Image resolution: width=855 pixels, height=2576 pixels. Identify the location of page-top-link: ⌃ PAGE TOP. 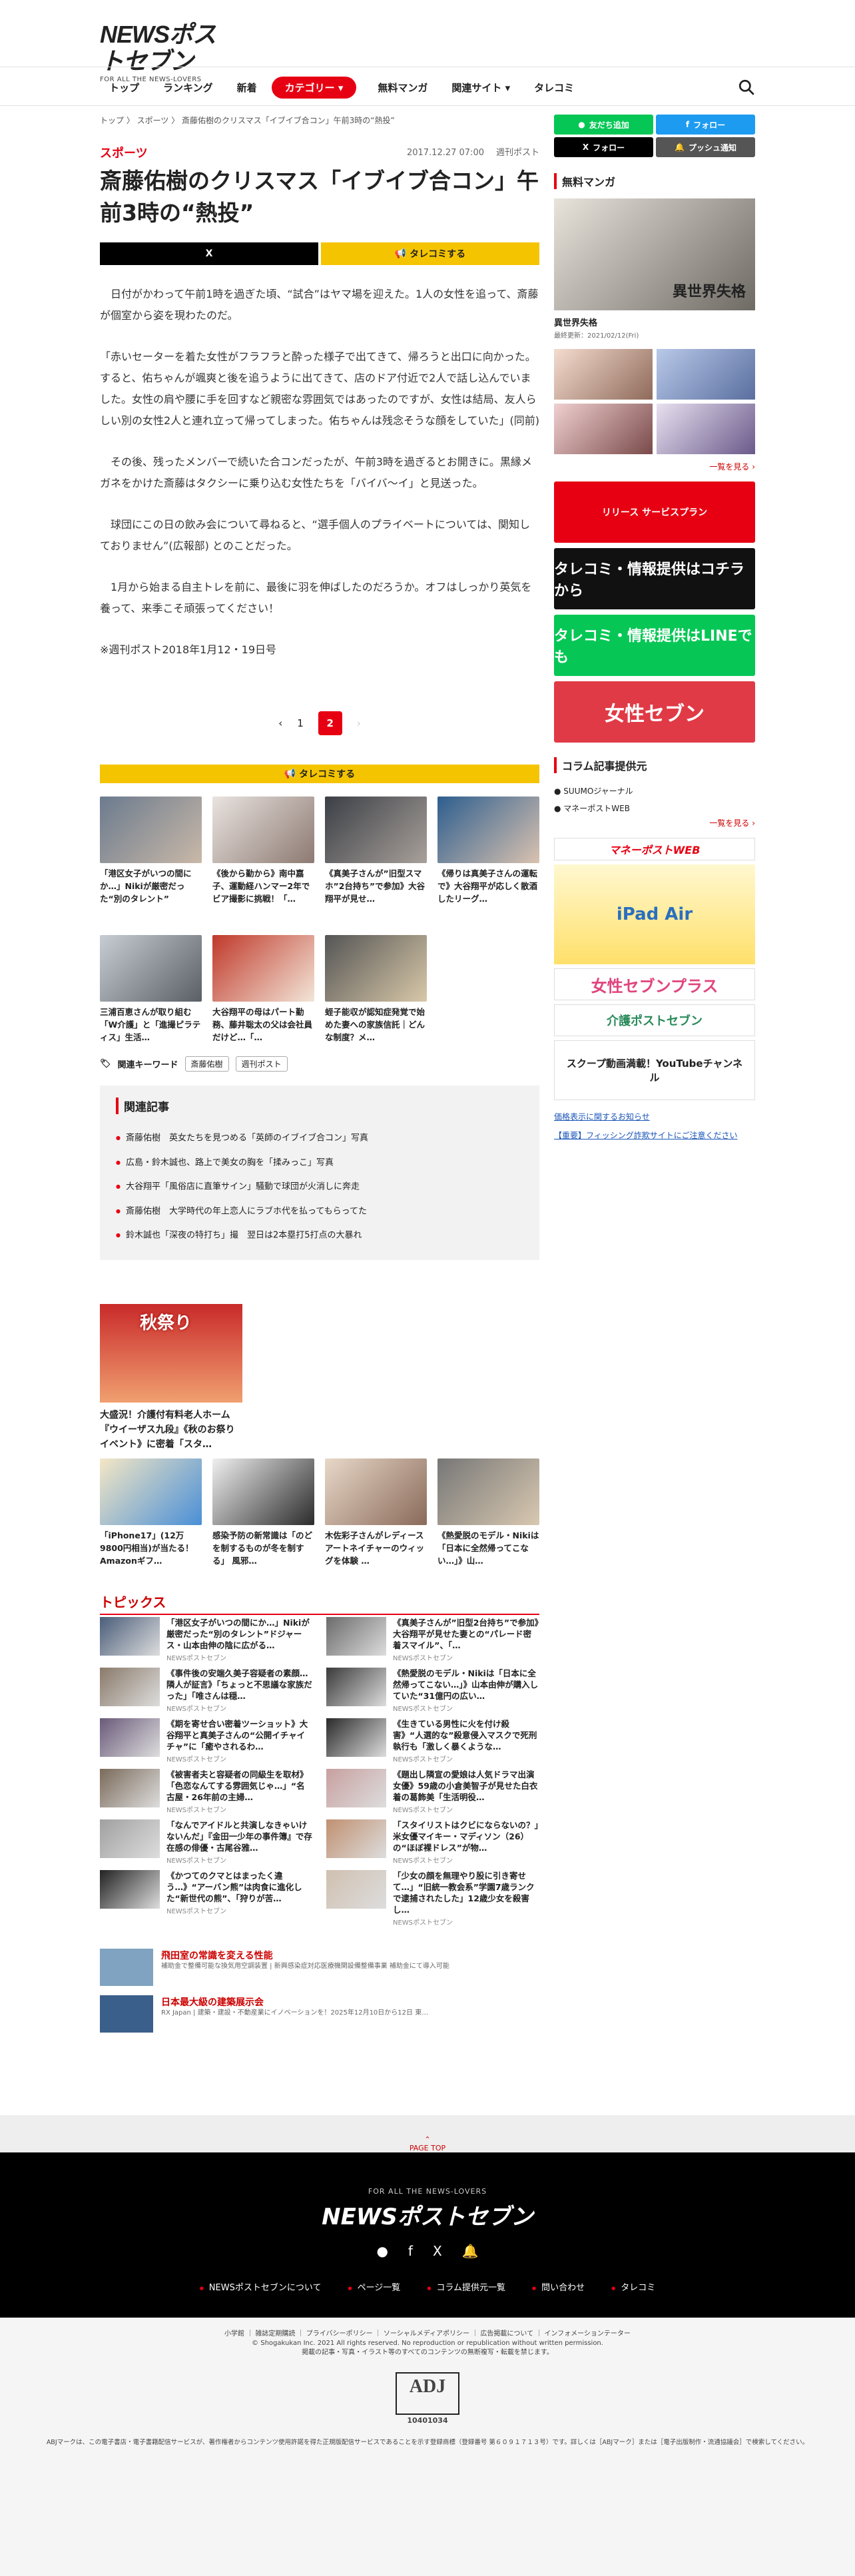
(427, 2133).